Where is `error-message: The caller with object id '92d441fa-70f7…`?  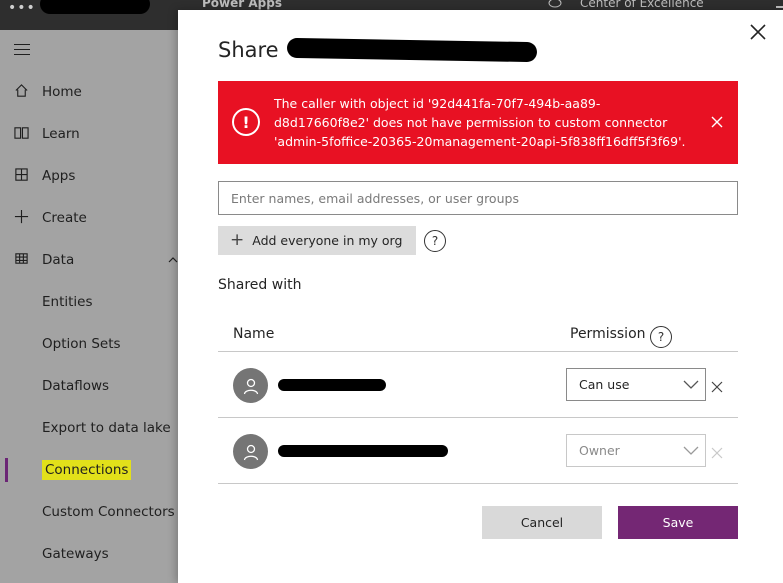
error-message: The caller with object id '92d441fa-70f7… is located at coordinates (480, 122).